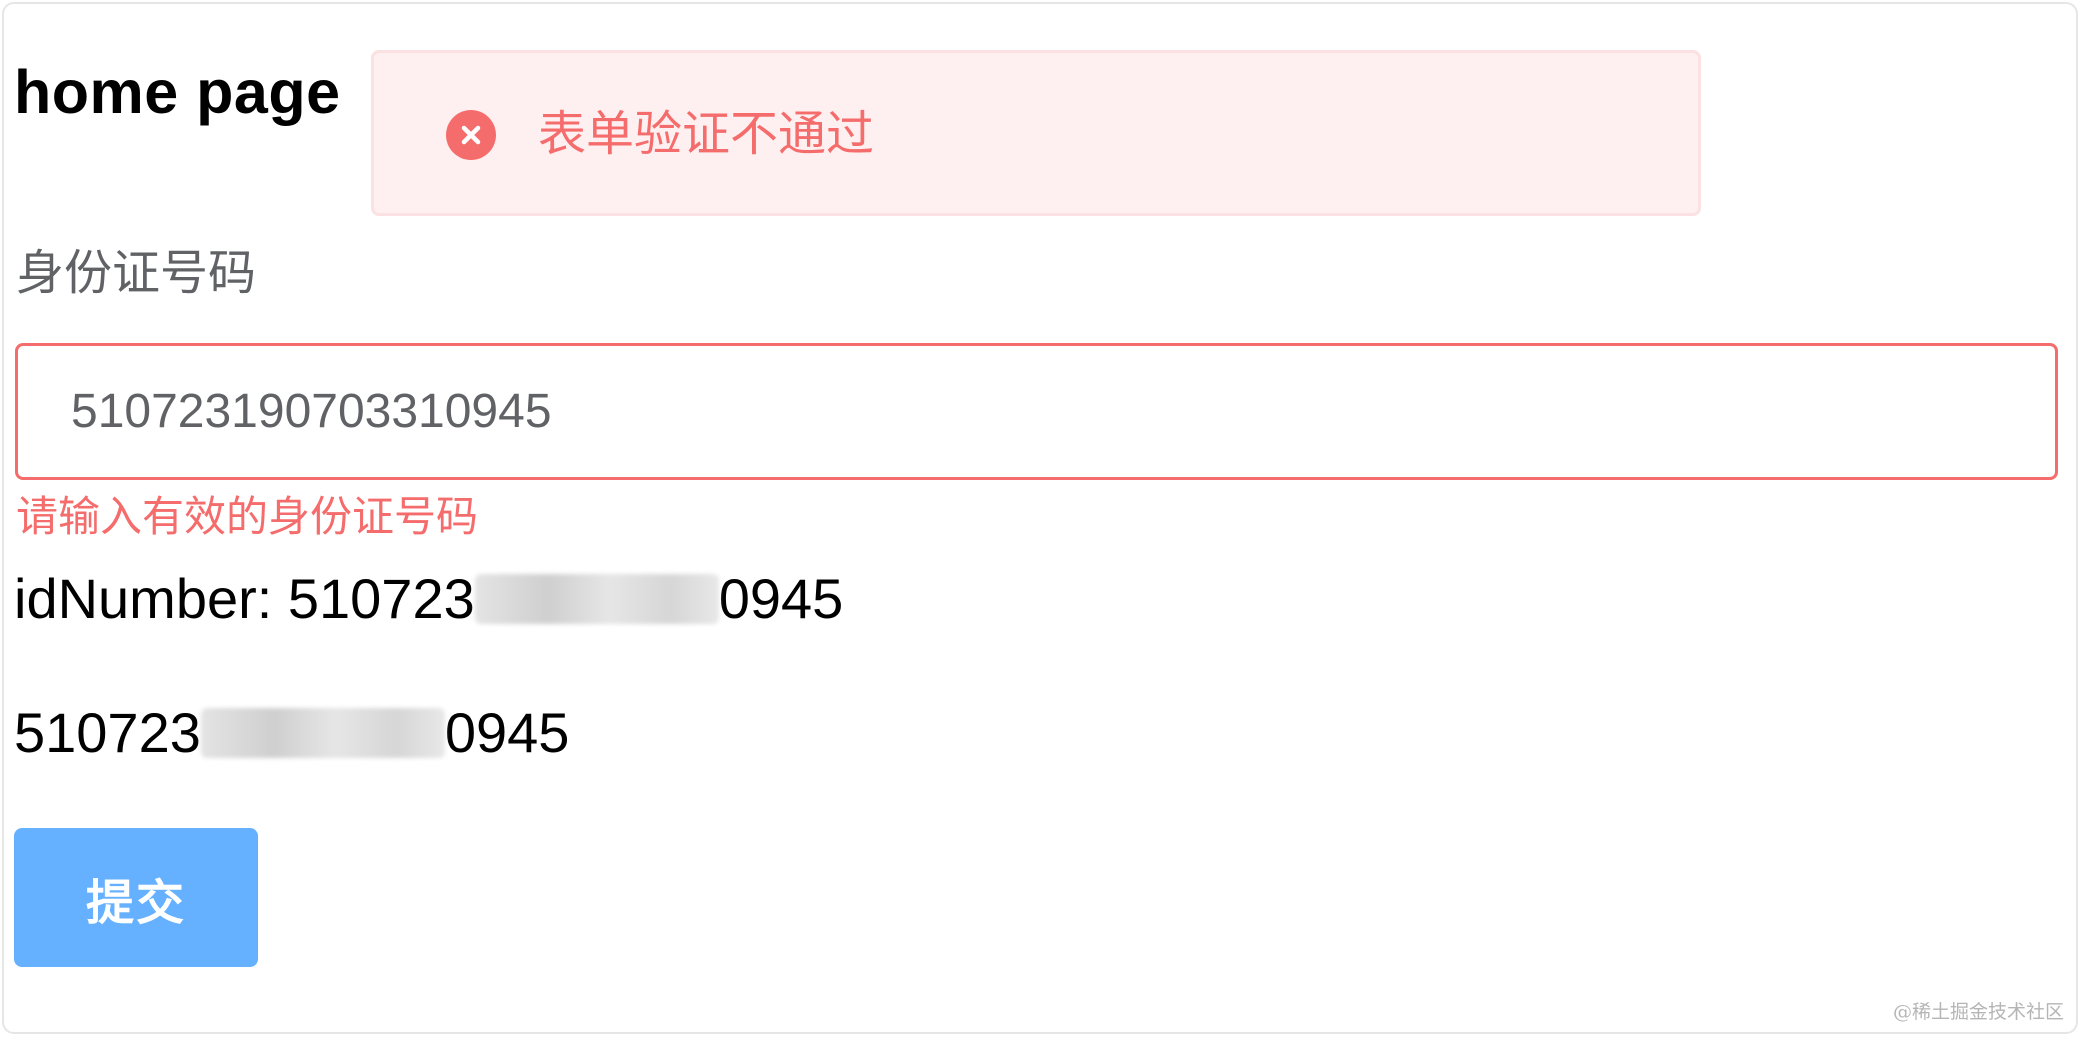  Describe the element at coordinates (107, 732) in the screenshot. I see `id-number-raw-prefix: 510723` at that location.